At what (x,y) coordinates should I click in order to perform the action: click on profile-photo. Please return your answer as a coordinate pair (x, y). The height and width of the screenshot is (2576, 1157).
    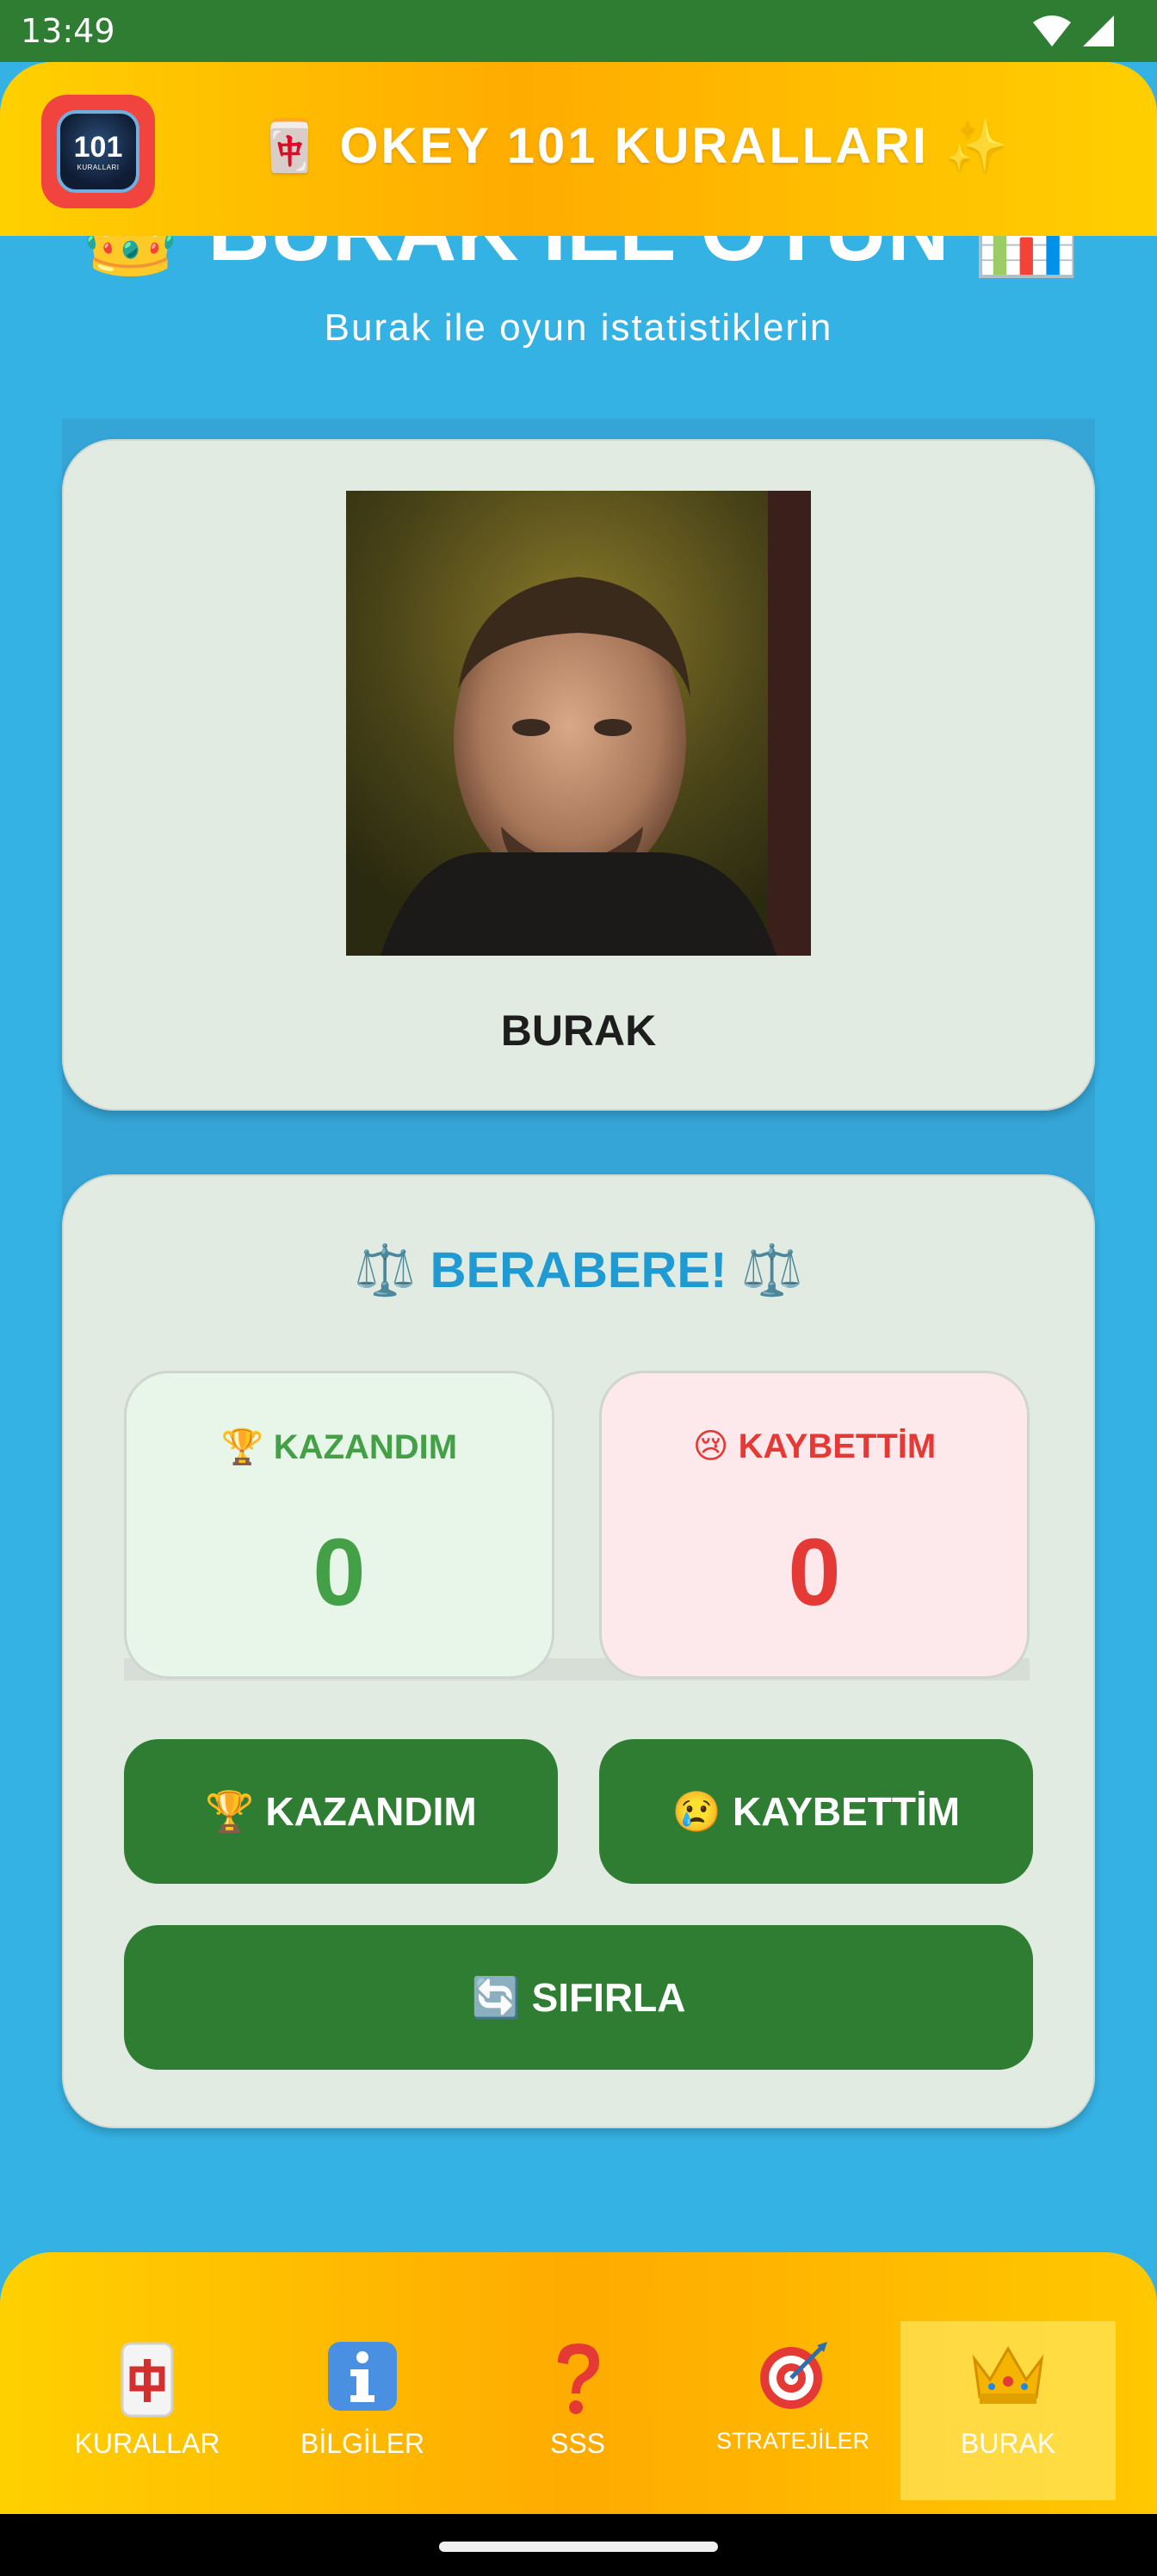
    Looking at the image, I should click on (579, 723).